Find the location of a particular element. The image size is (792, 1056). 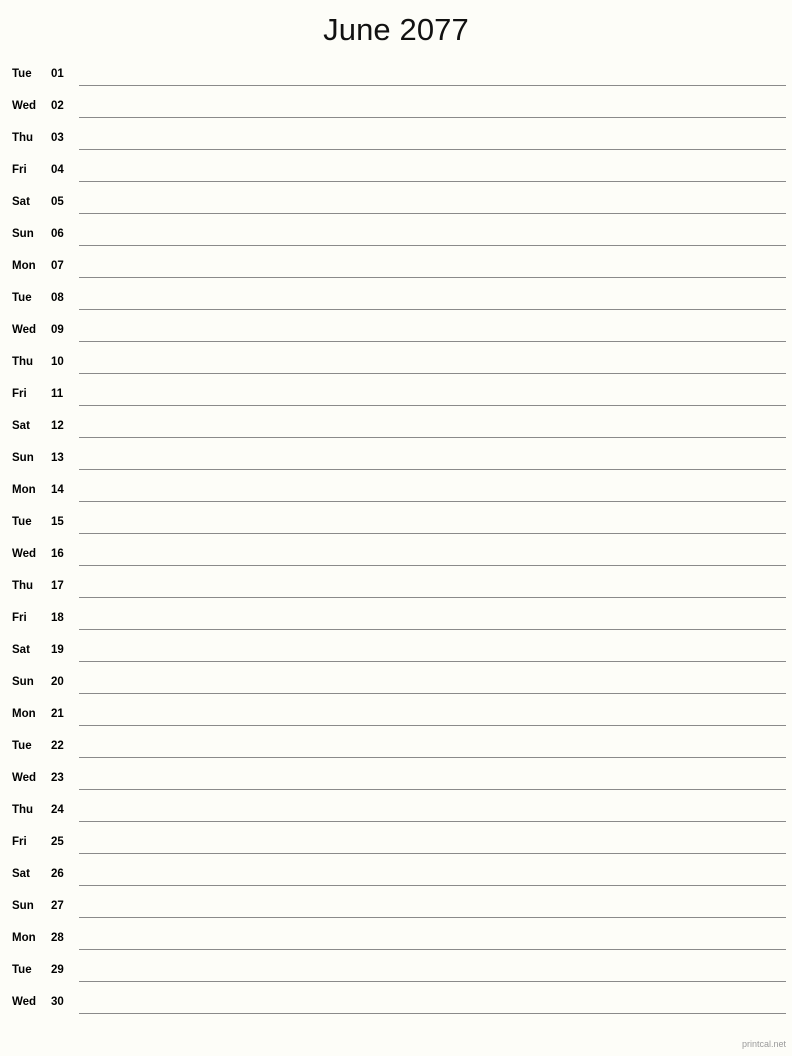

day-row: Thu 17 is located at coordinates (396, 588).